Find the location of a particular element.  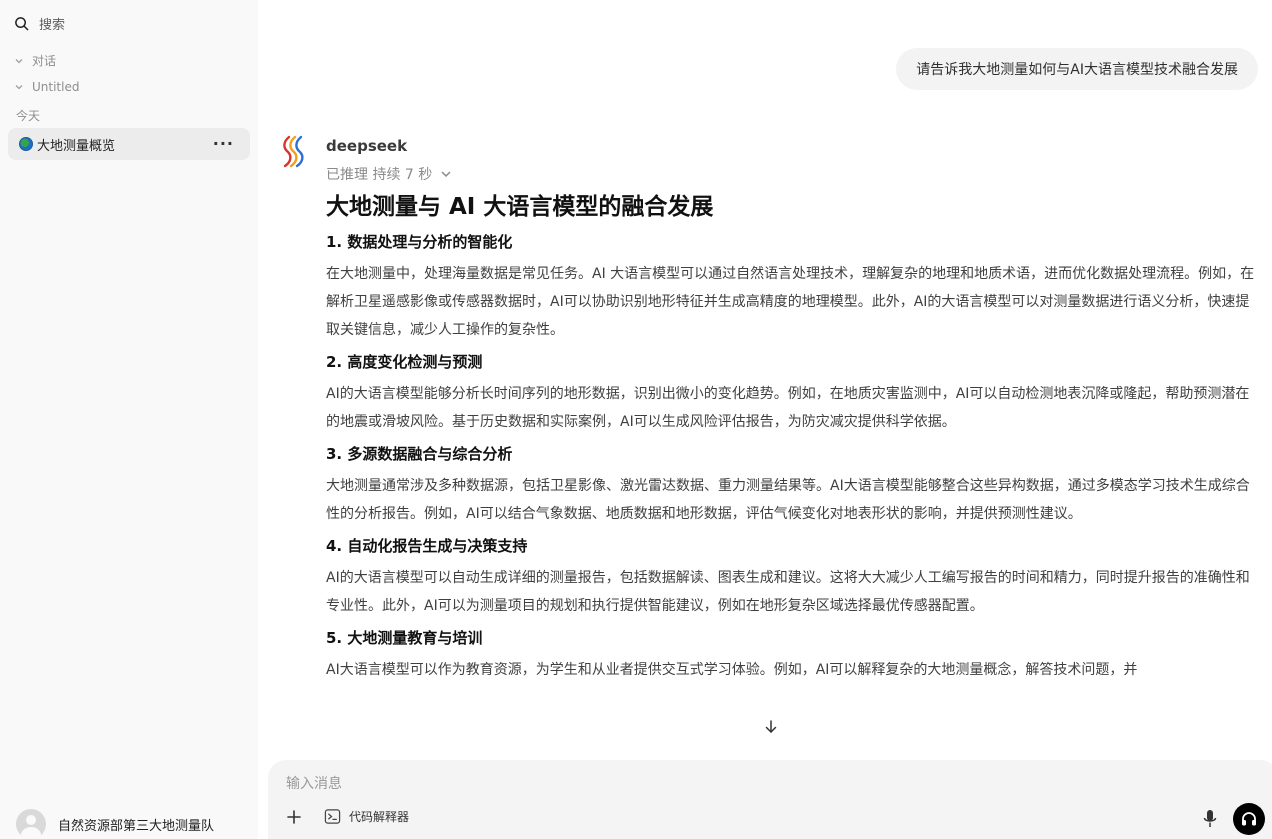

user-message-bubble: 请告诉我大地测量如何与AI大语言模型技术融合发展 is located at coordinates (1077, 69).